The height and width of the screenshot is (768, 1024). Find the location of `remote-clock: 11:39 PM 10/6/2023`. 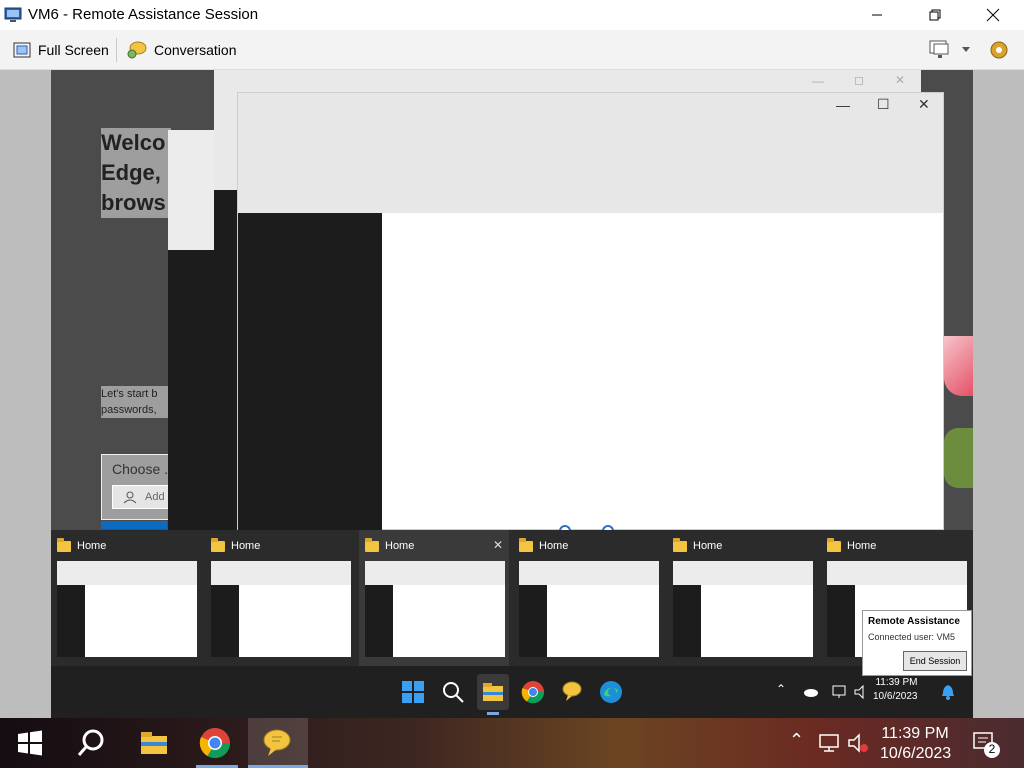

remote-clock: 11:39 PM 10/6/2023 is located at coordinates (895, 690).